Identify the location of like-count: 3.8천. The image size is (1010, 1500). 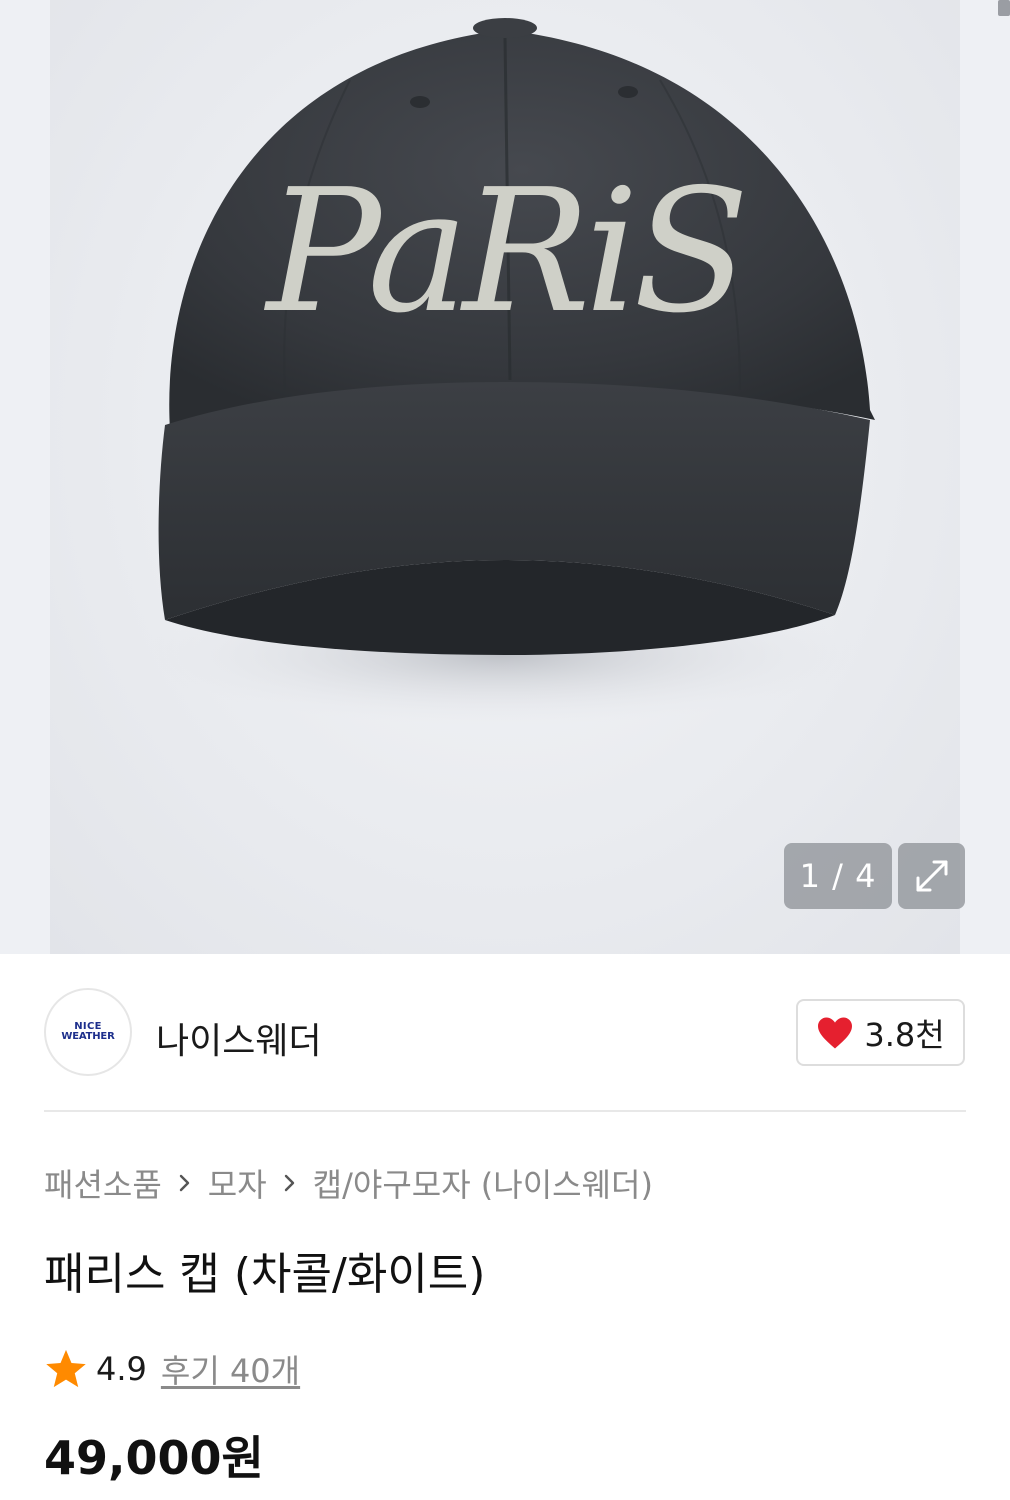
(904, 1034).